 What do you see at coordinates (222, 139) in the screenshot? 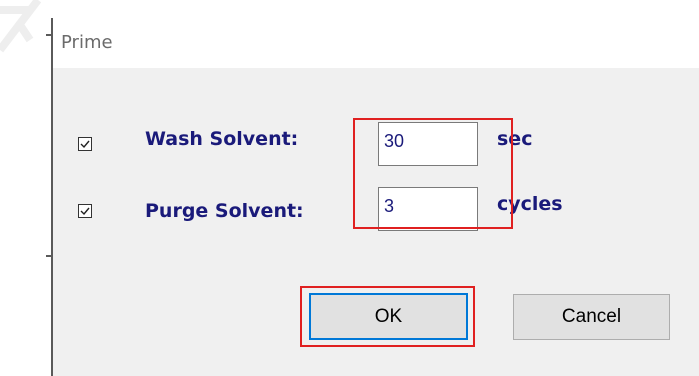
I see `wash-solvent-label: Wash Solvent:` at bounding box center [222, 139].